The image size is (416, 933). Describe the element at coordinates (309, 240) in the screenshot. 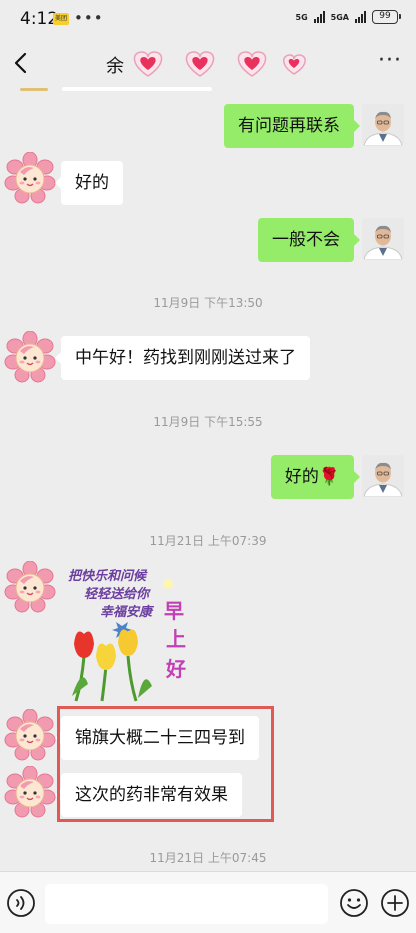

I see `my-message-bubble: 一般不会` at that location.